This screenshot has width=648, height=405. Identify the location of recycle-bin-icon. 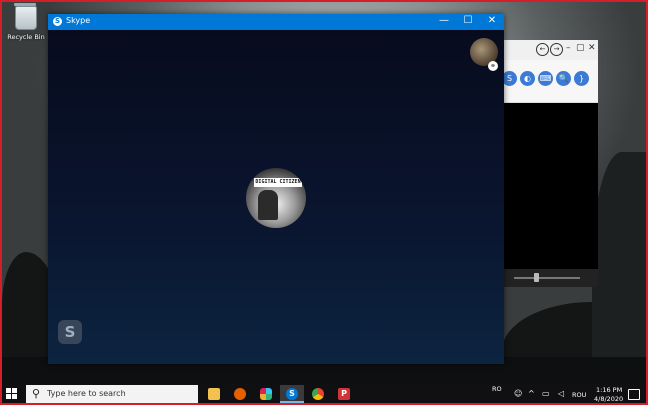
(25, 16).